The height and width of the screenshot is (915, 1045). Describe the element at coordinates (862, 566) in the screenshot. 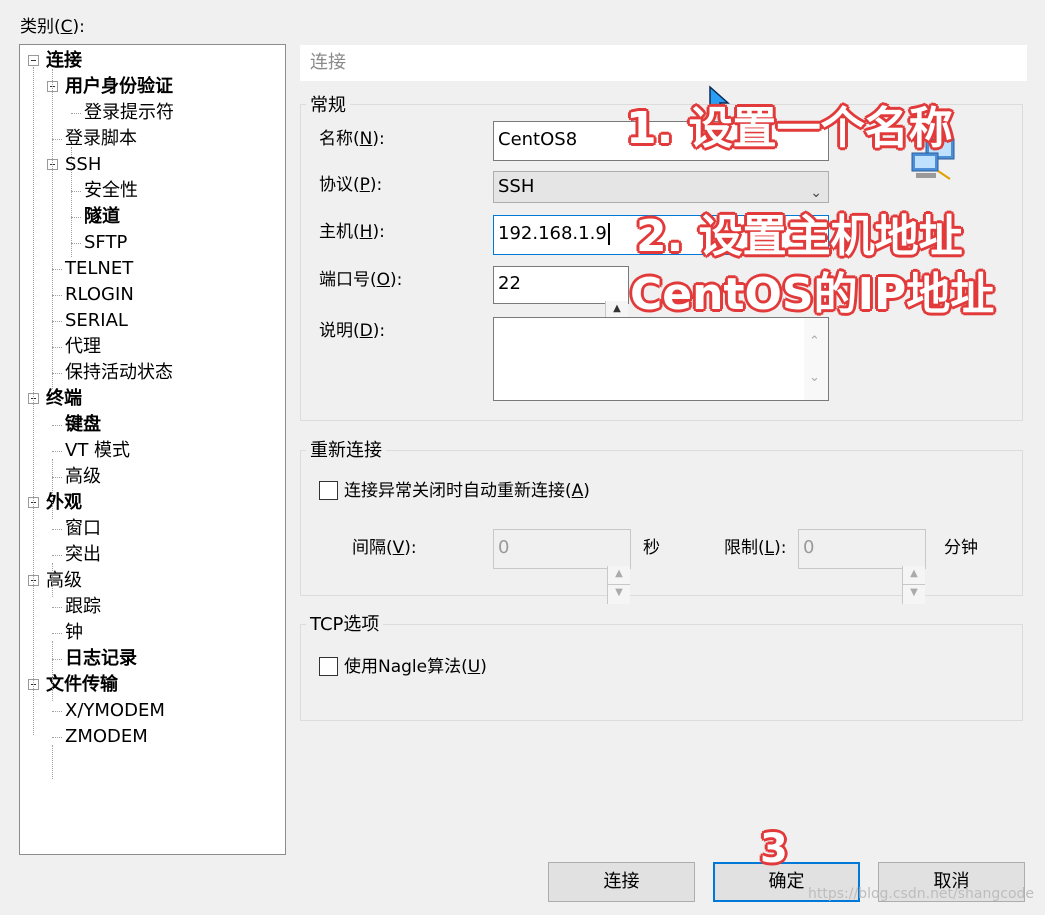

I see `limit-input: 0 ▲ ▼` at that location.